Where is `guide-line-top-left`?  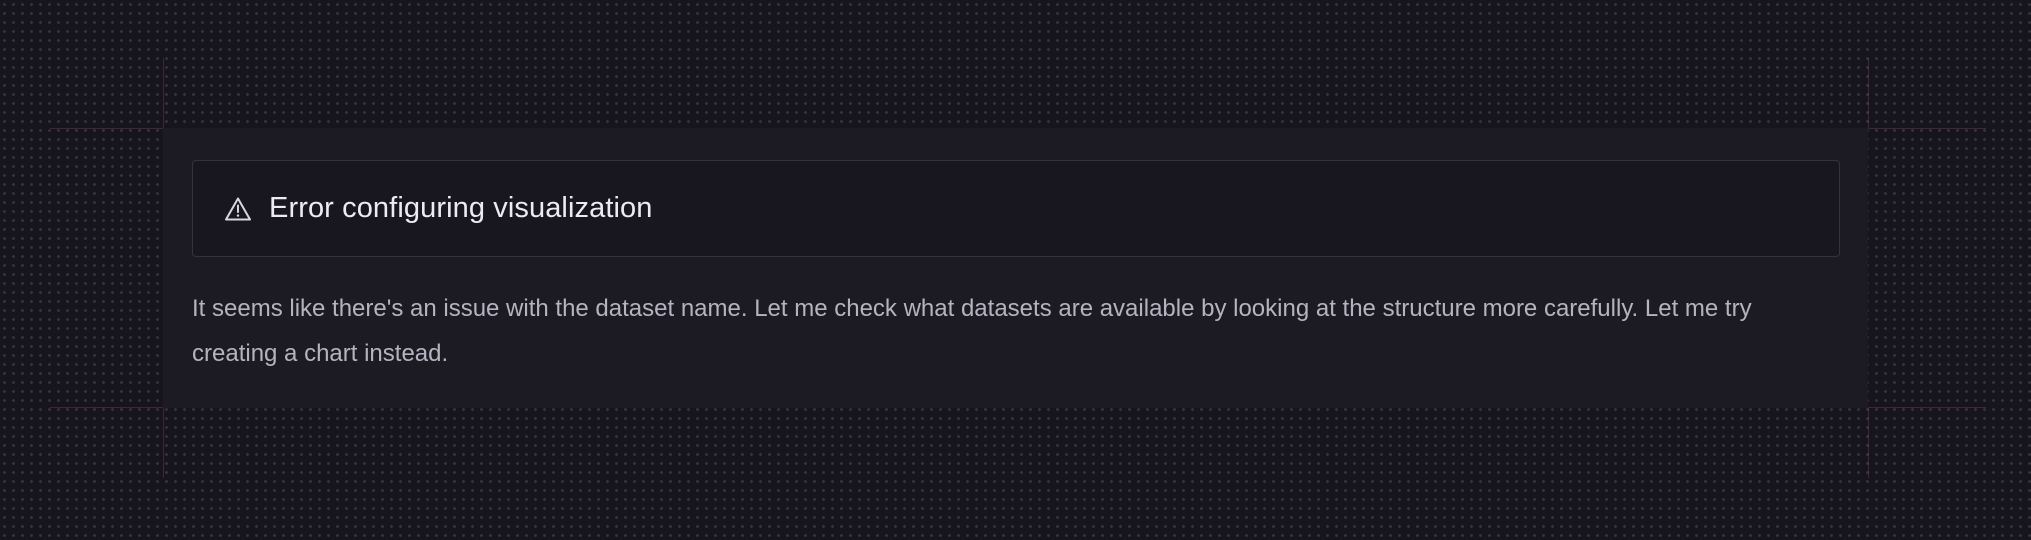 guide-line-top-left is located at coordinates (163, 93).